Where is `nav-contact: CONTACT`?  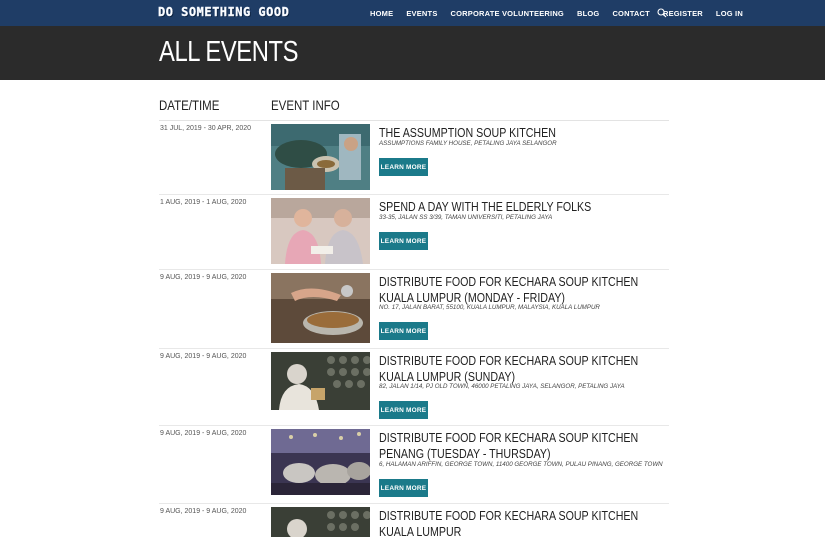
nav-contact: CONTACT is located at coordinates (631, 13).